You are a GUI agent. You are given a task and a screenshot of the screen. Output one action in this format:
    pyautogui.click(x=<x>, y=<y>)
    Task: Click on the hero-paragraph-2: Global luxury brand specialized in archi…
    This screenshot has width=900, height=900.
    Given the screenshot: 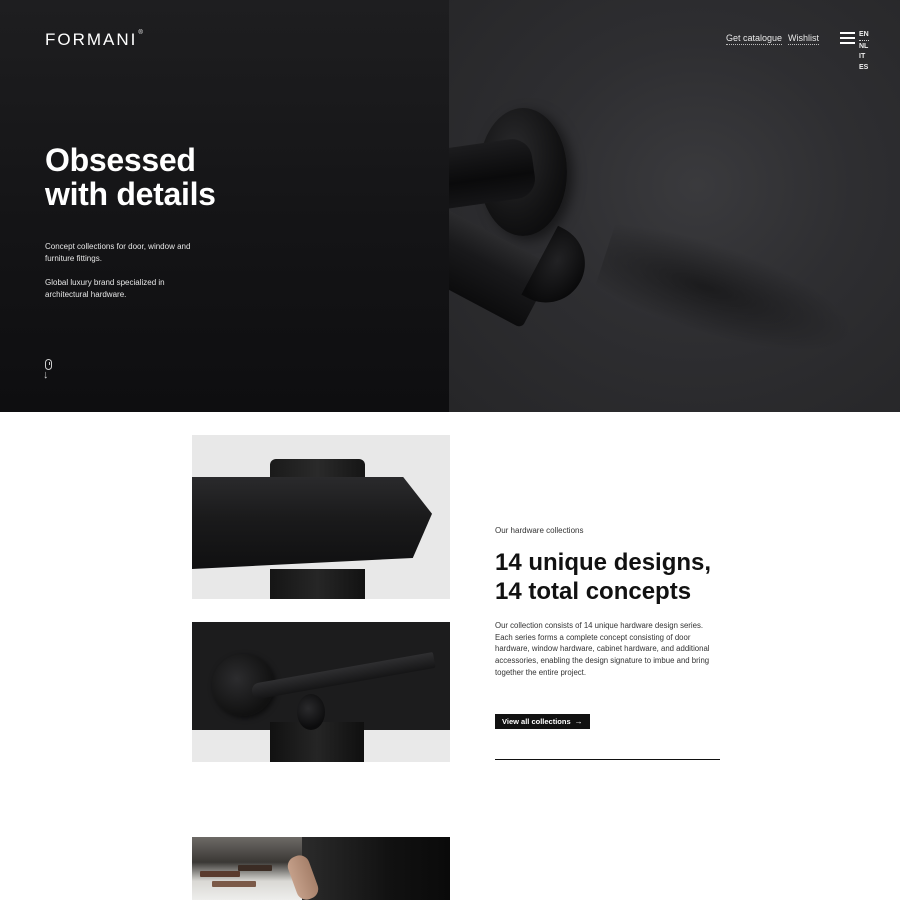 What is the action you would take?
    pyautogui.click(x=105, y=288)
    